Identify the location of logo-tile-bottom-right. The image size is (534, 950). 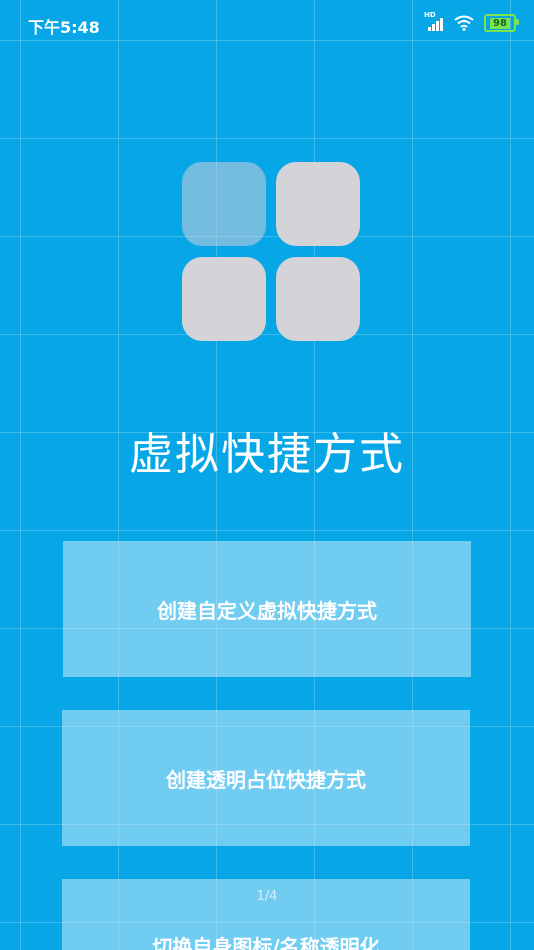
(318, 299).